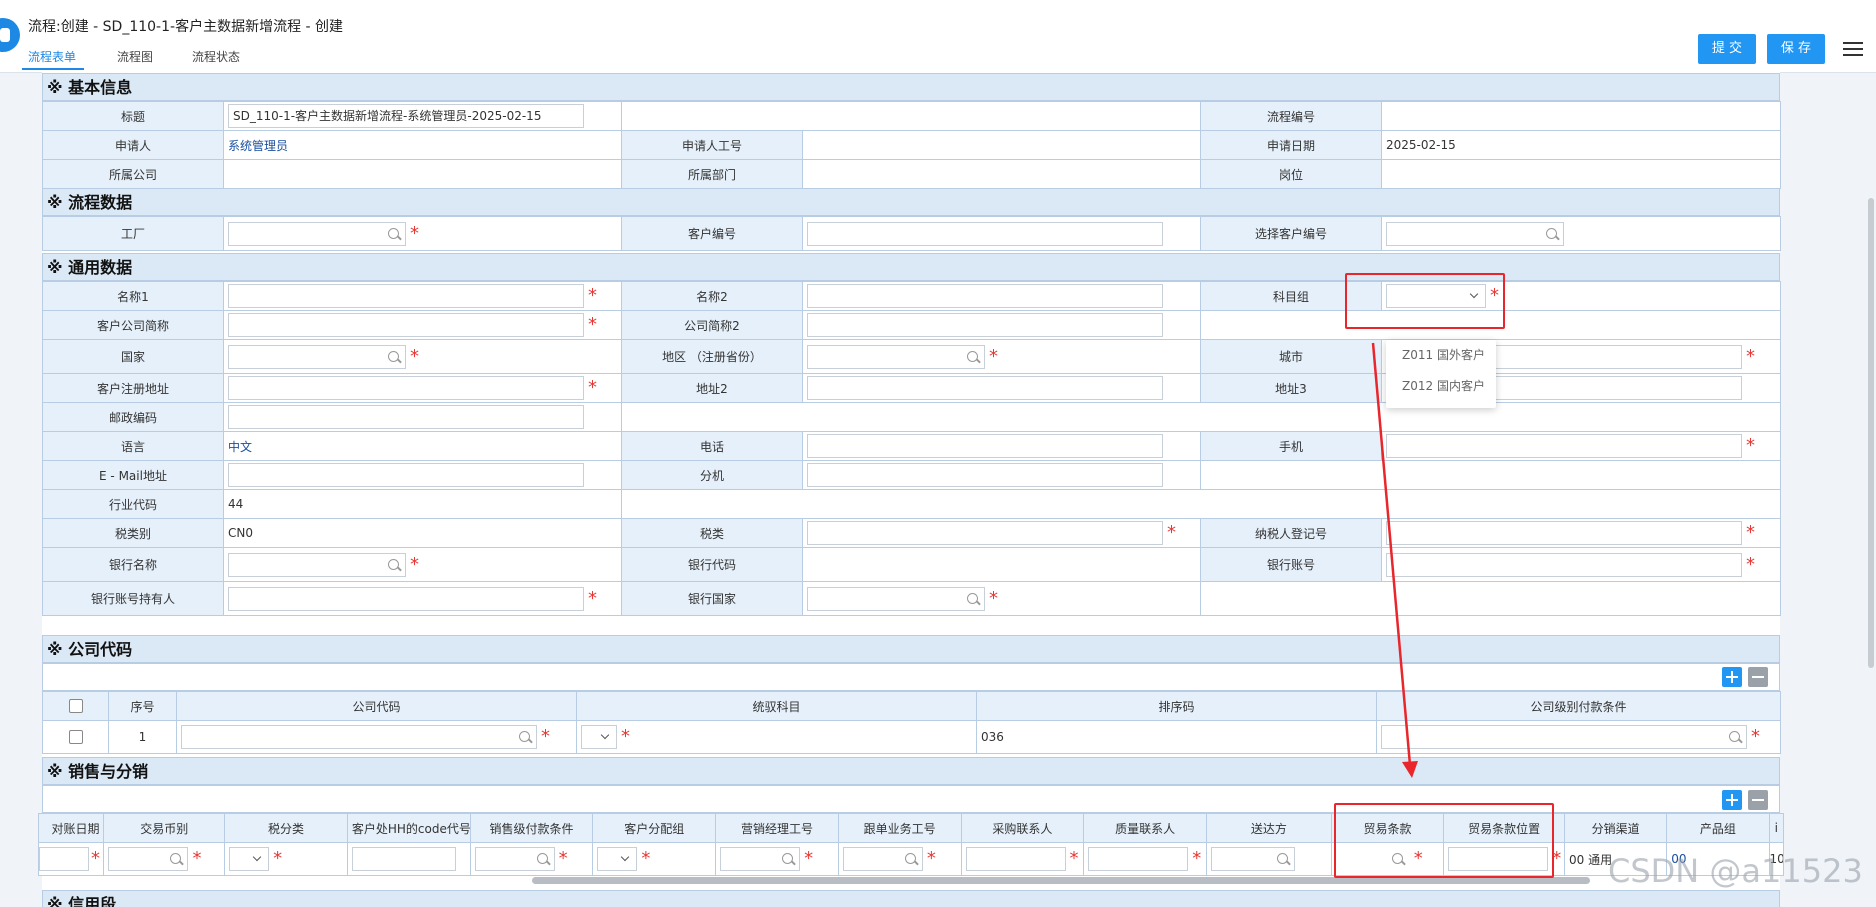  What do you see at coordinates (1291, 233) in the screenshot?
I see `select-cust-label: 选择客户编号` at bounding box center [1291, 233].